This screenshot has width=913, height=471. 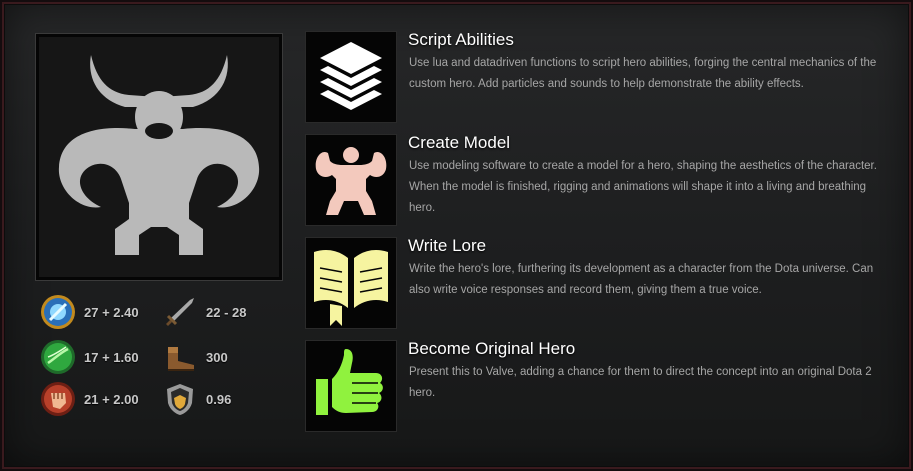 What do you see at coordinates (351, 288) in the screenshot?
I see `open-book-icon` at bounding box center [351, 288].